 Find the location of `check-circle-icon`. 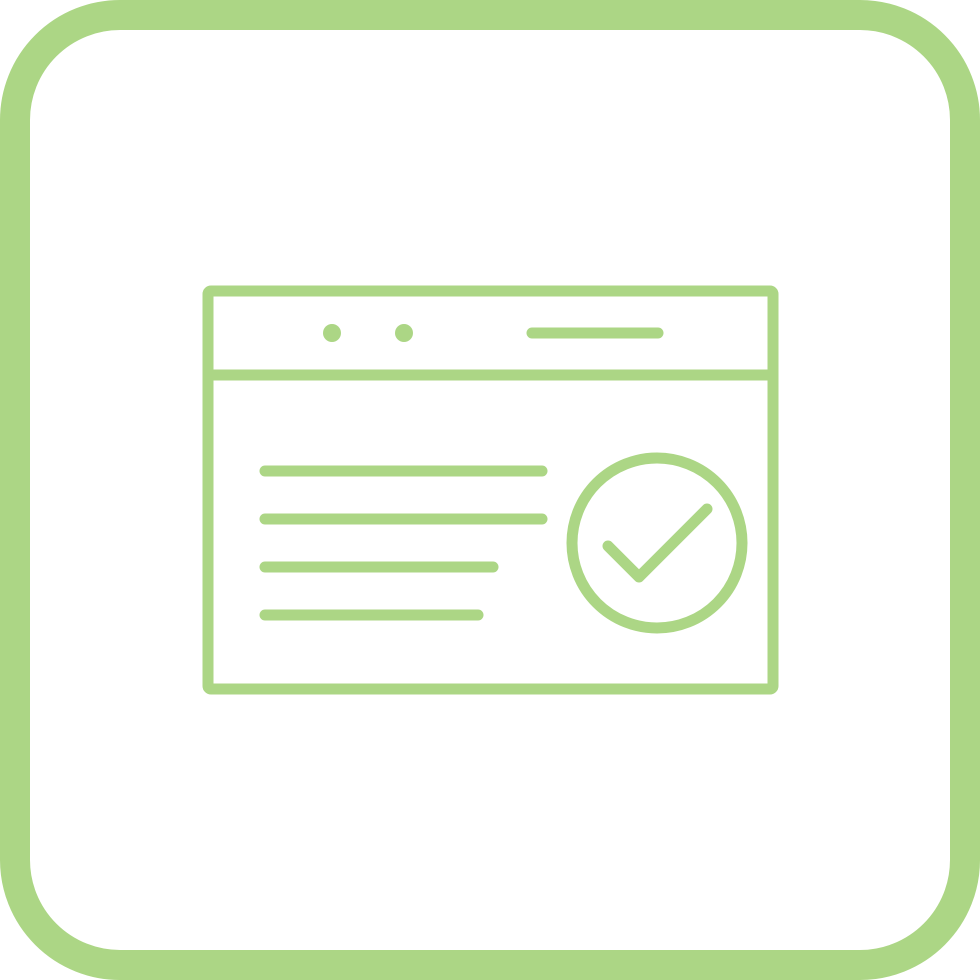

check-circle-icon is located at coordinates (657, 543).